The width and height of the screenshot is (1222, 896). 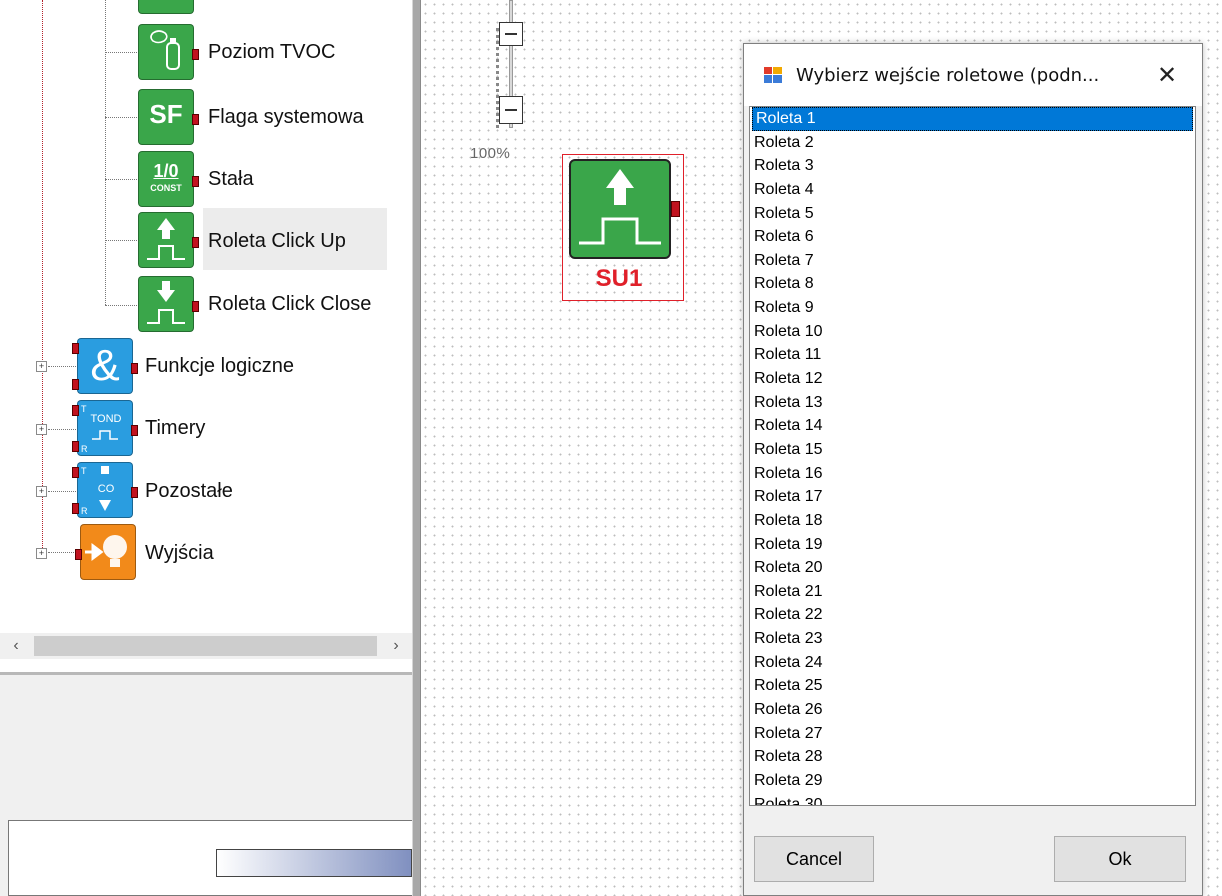 I want to click on overview-viewport, so click(x=314, y=863).